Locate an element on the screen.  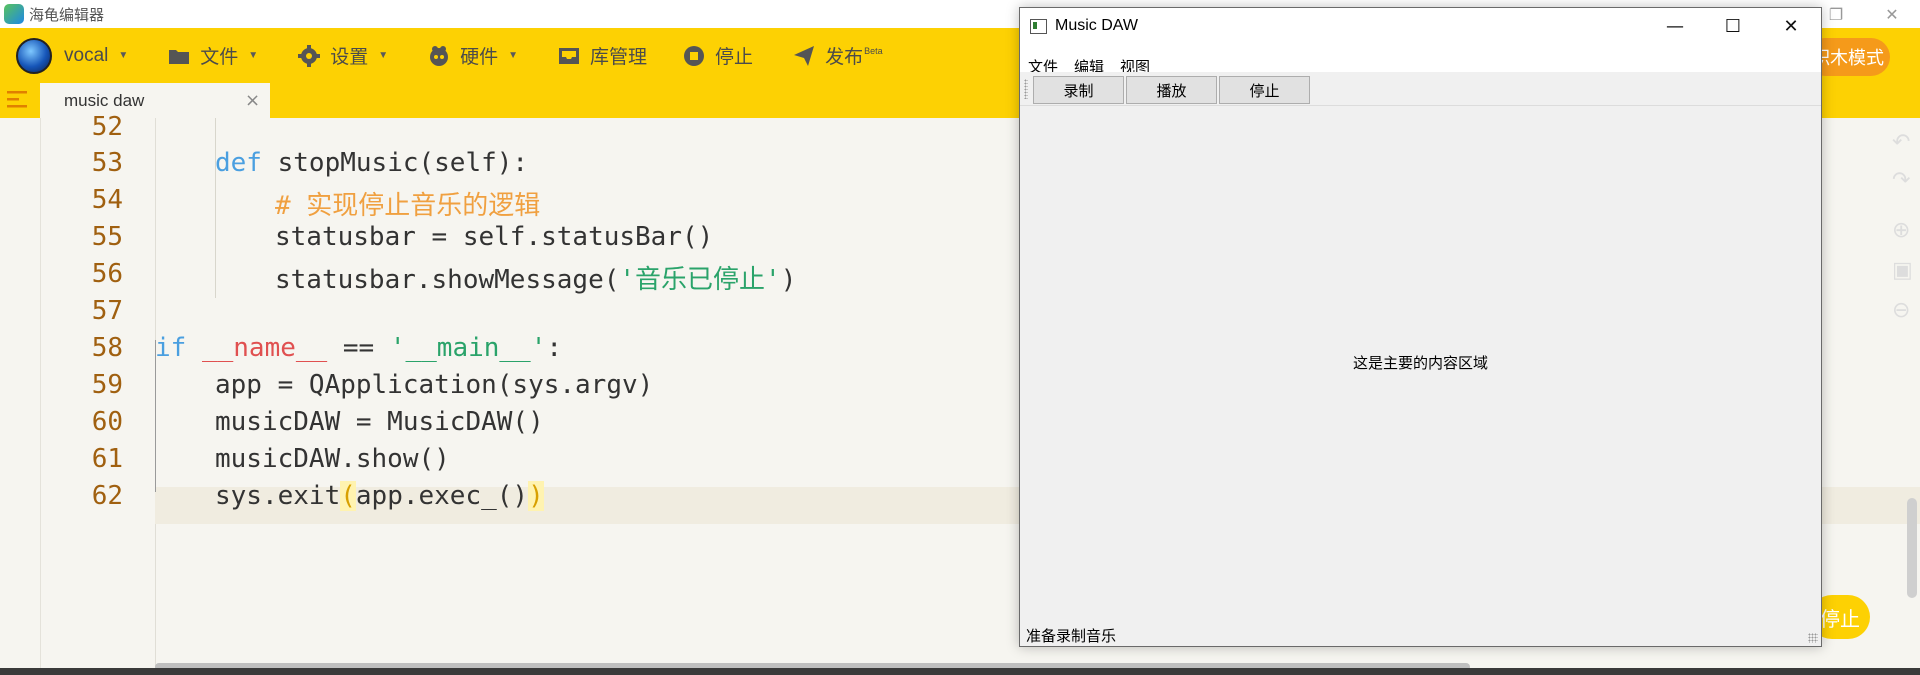
bracket-match: ( is located at coordinates (348, 496).